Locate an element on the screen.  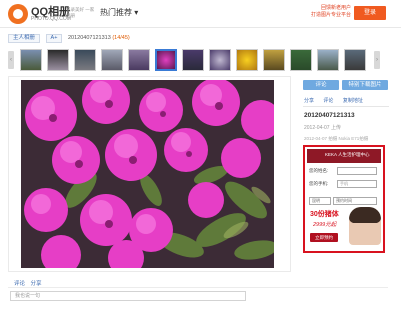
download-button: 特别下载图片 is located at coordinates (365, 85).